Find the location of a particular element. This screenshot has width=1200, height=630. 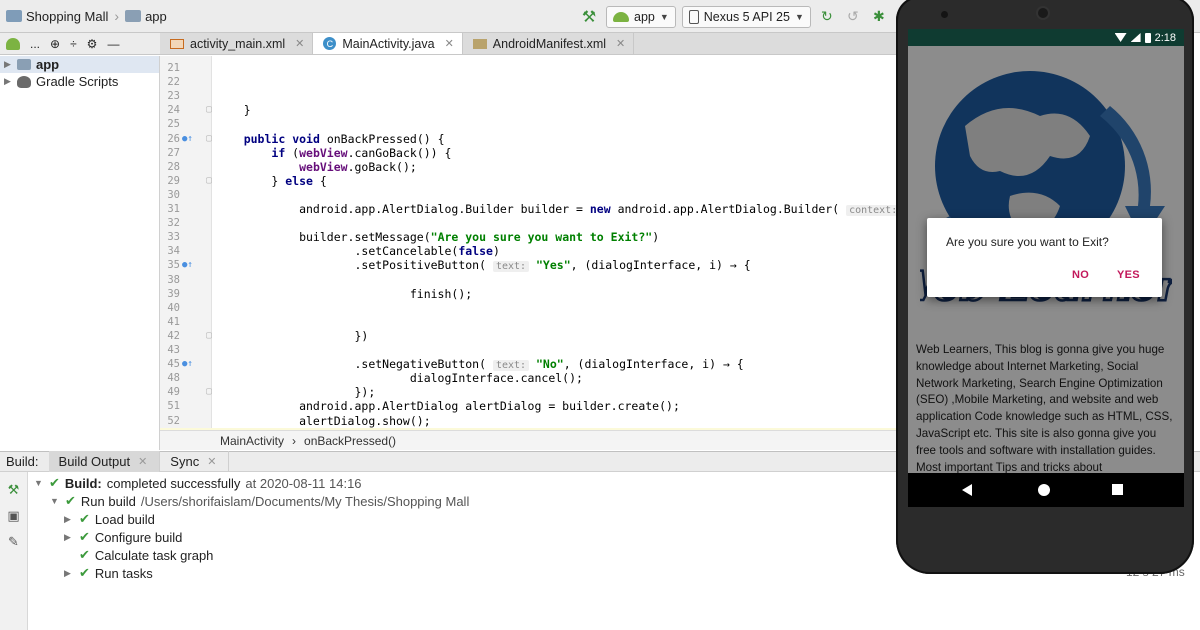

code-line: 49 ▢ }); is located at coordinates (530, 392).